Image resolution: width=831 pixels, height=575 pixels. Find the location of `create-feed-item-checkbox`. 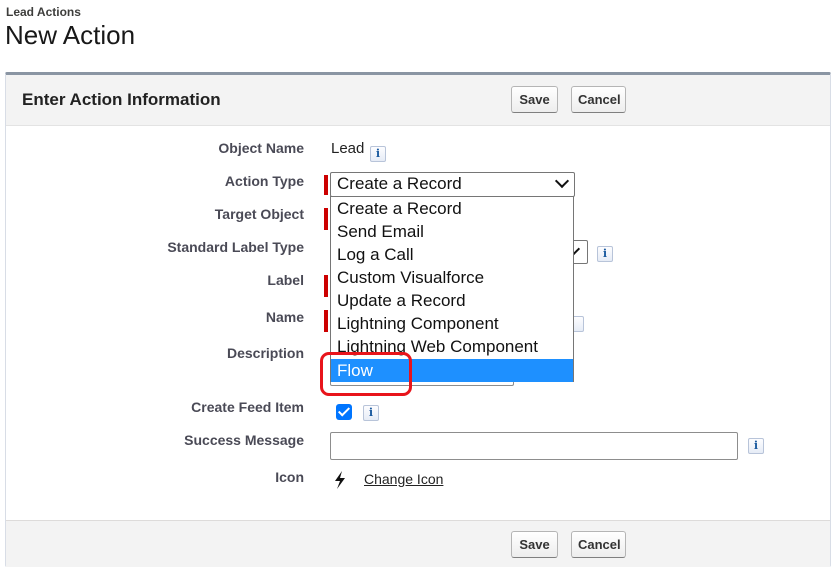

create-feed-item-checkbox is located at coordinates (344, 412).